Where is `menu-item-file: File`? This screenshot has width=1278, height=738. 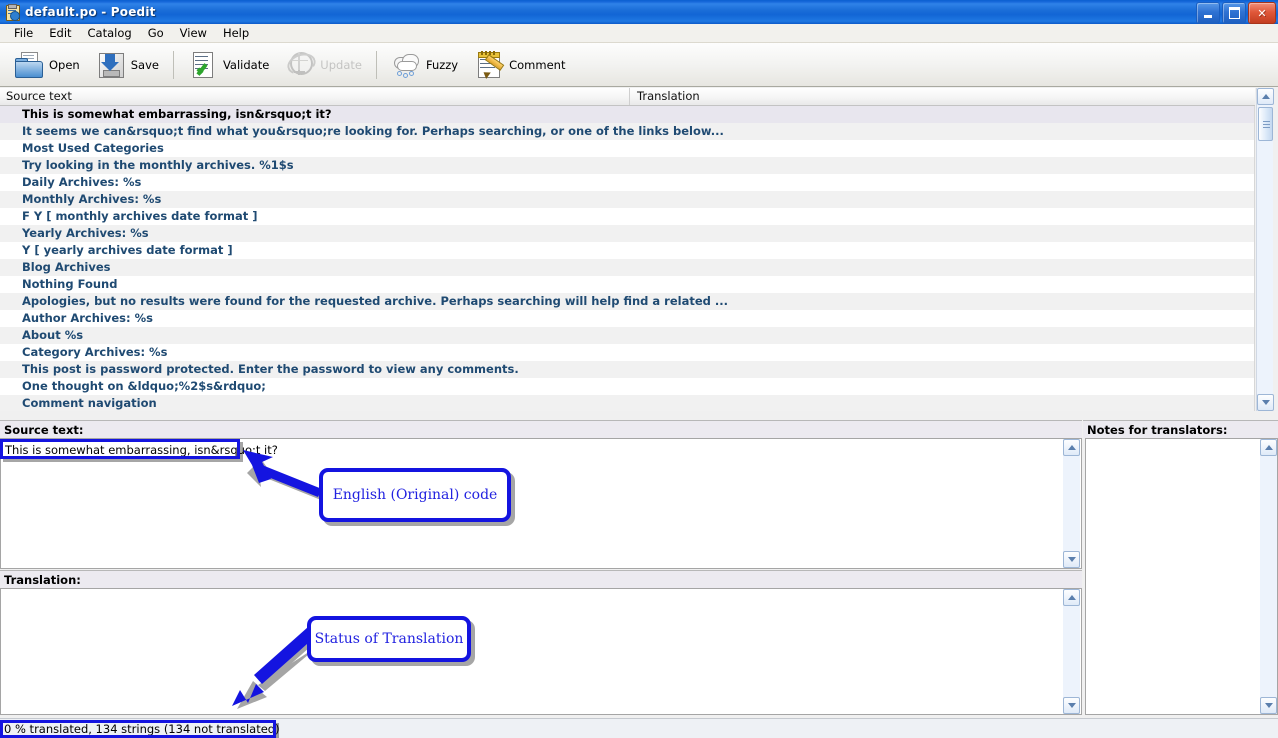 menu-item-file: File is located at coordinates (23, 33).